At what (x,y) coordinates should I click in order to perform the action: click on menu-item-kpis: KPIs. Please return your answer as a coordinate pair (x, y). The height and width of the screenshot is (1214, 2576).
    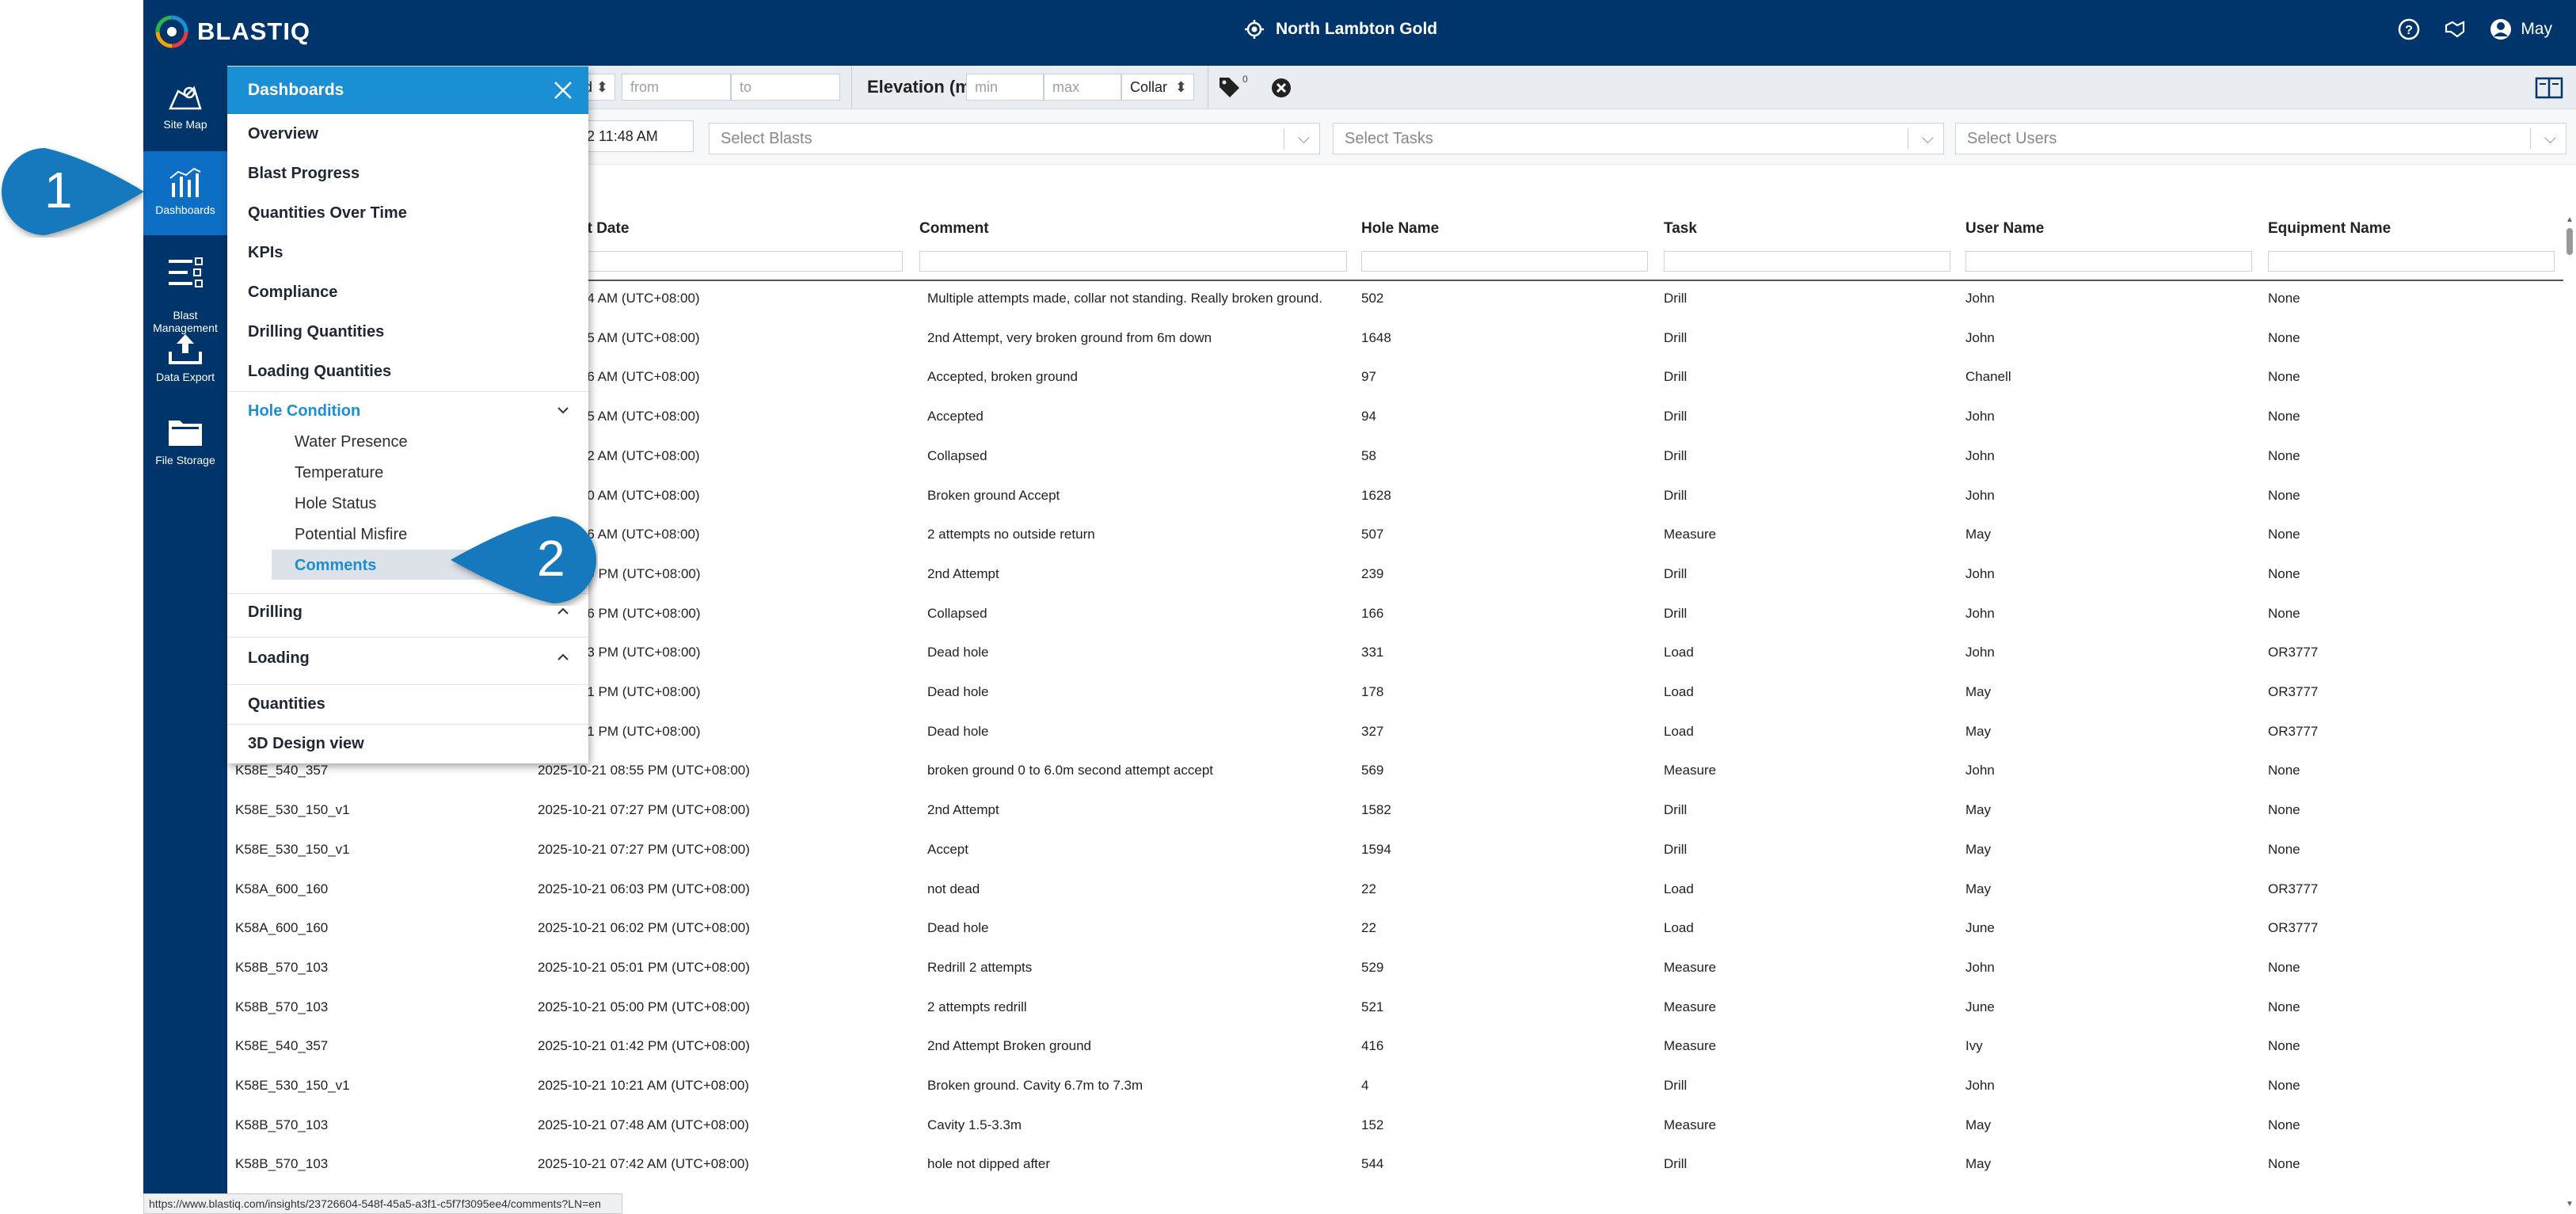
    Looking at the image, I should click on (265, 253).